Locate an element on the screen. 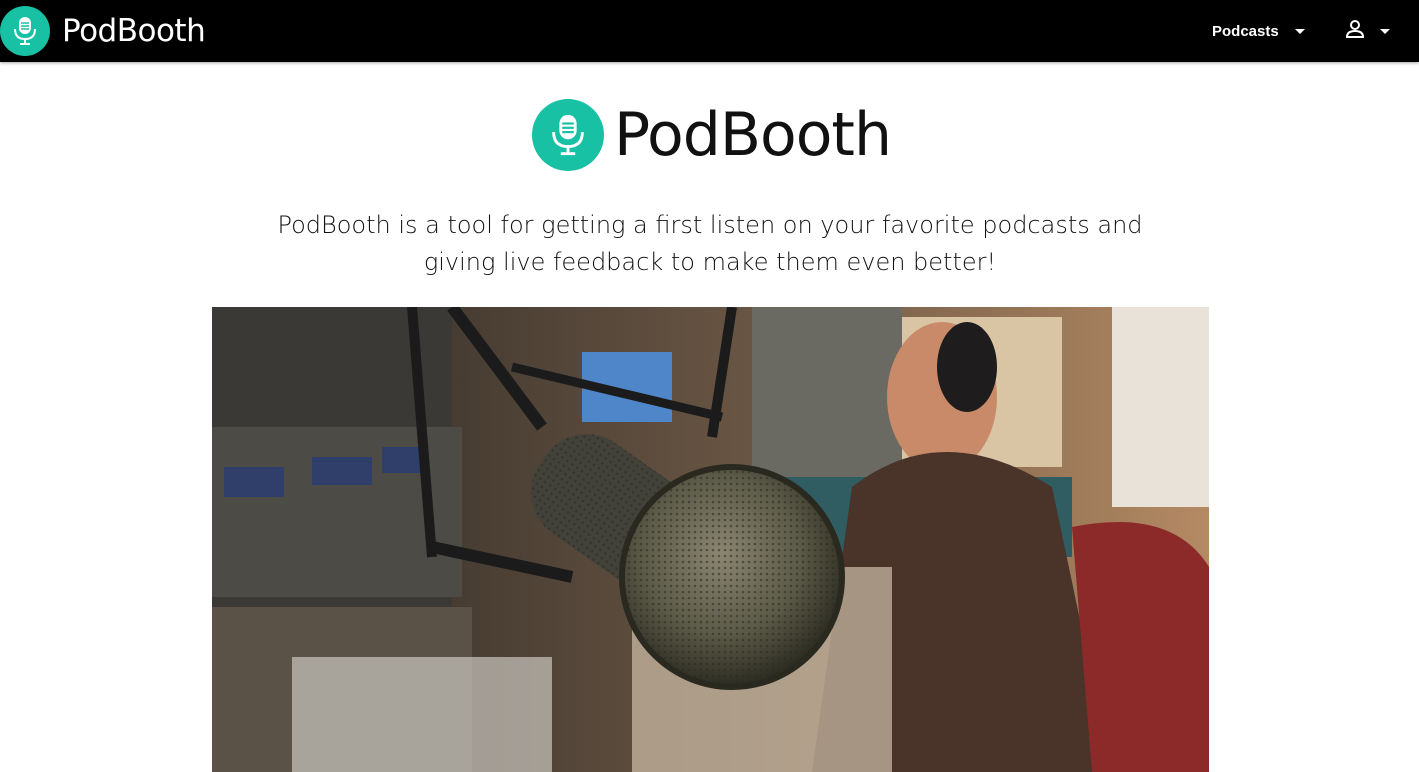 This screenshot has width=1419, height=772. top-navbar: PodBooth Podcasts is located at coordinates (709, 31).